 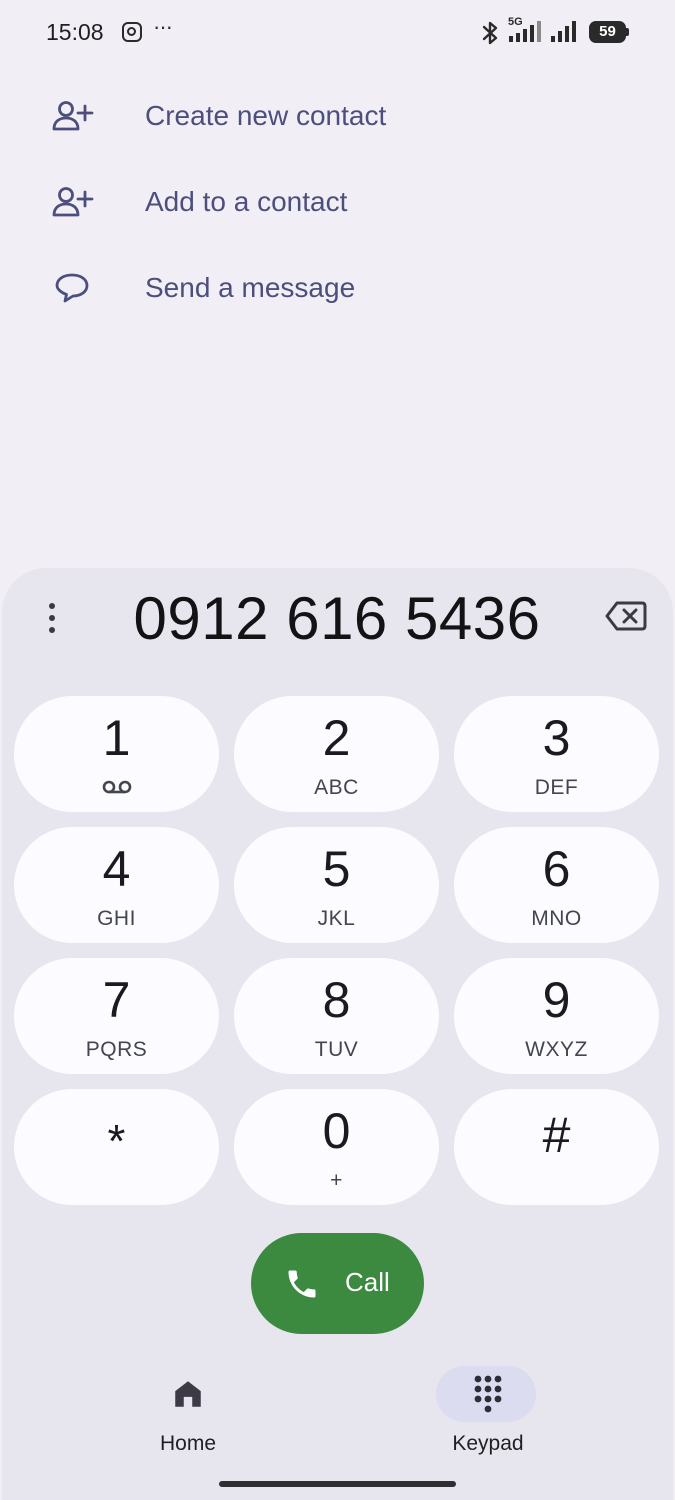 I want to click on key-8: 8 TUV, so click(x=336, y=1016).